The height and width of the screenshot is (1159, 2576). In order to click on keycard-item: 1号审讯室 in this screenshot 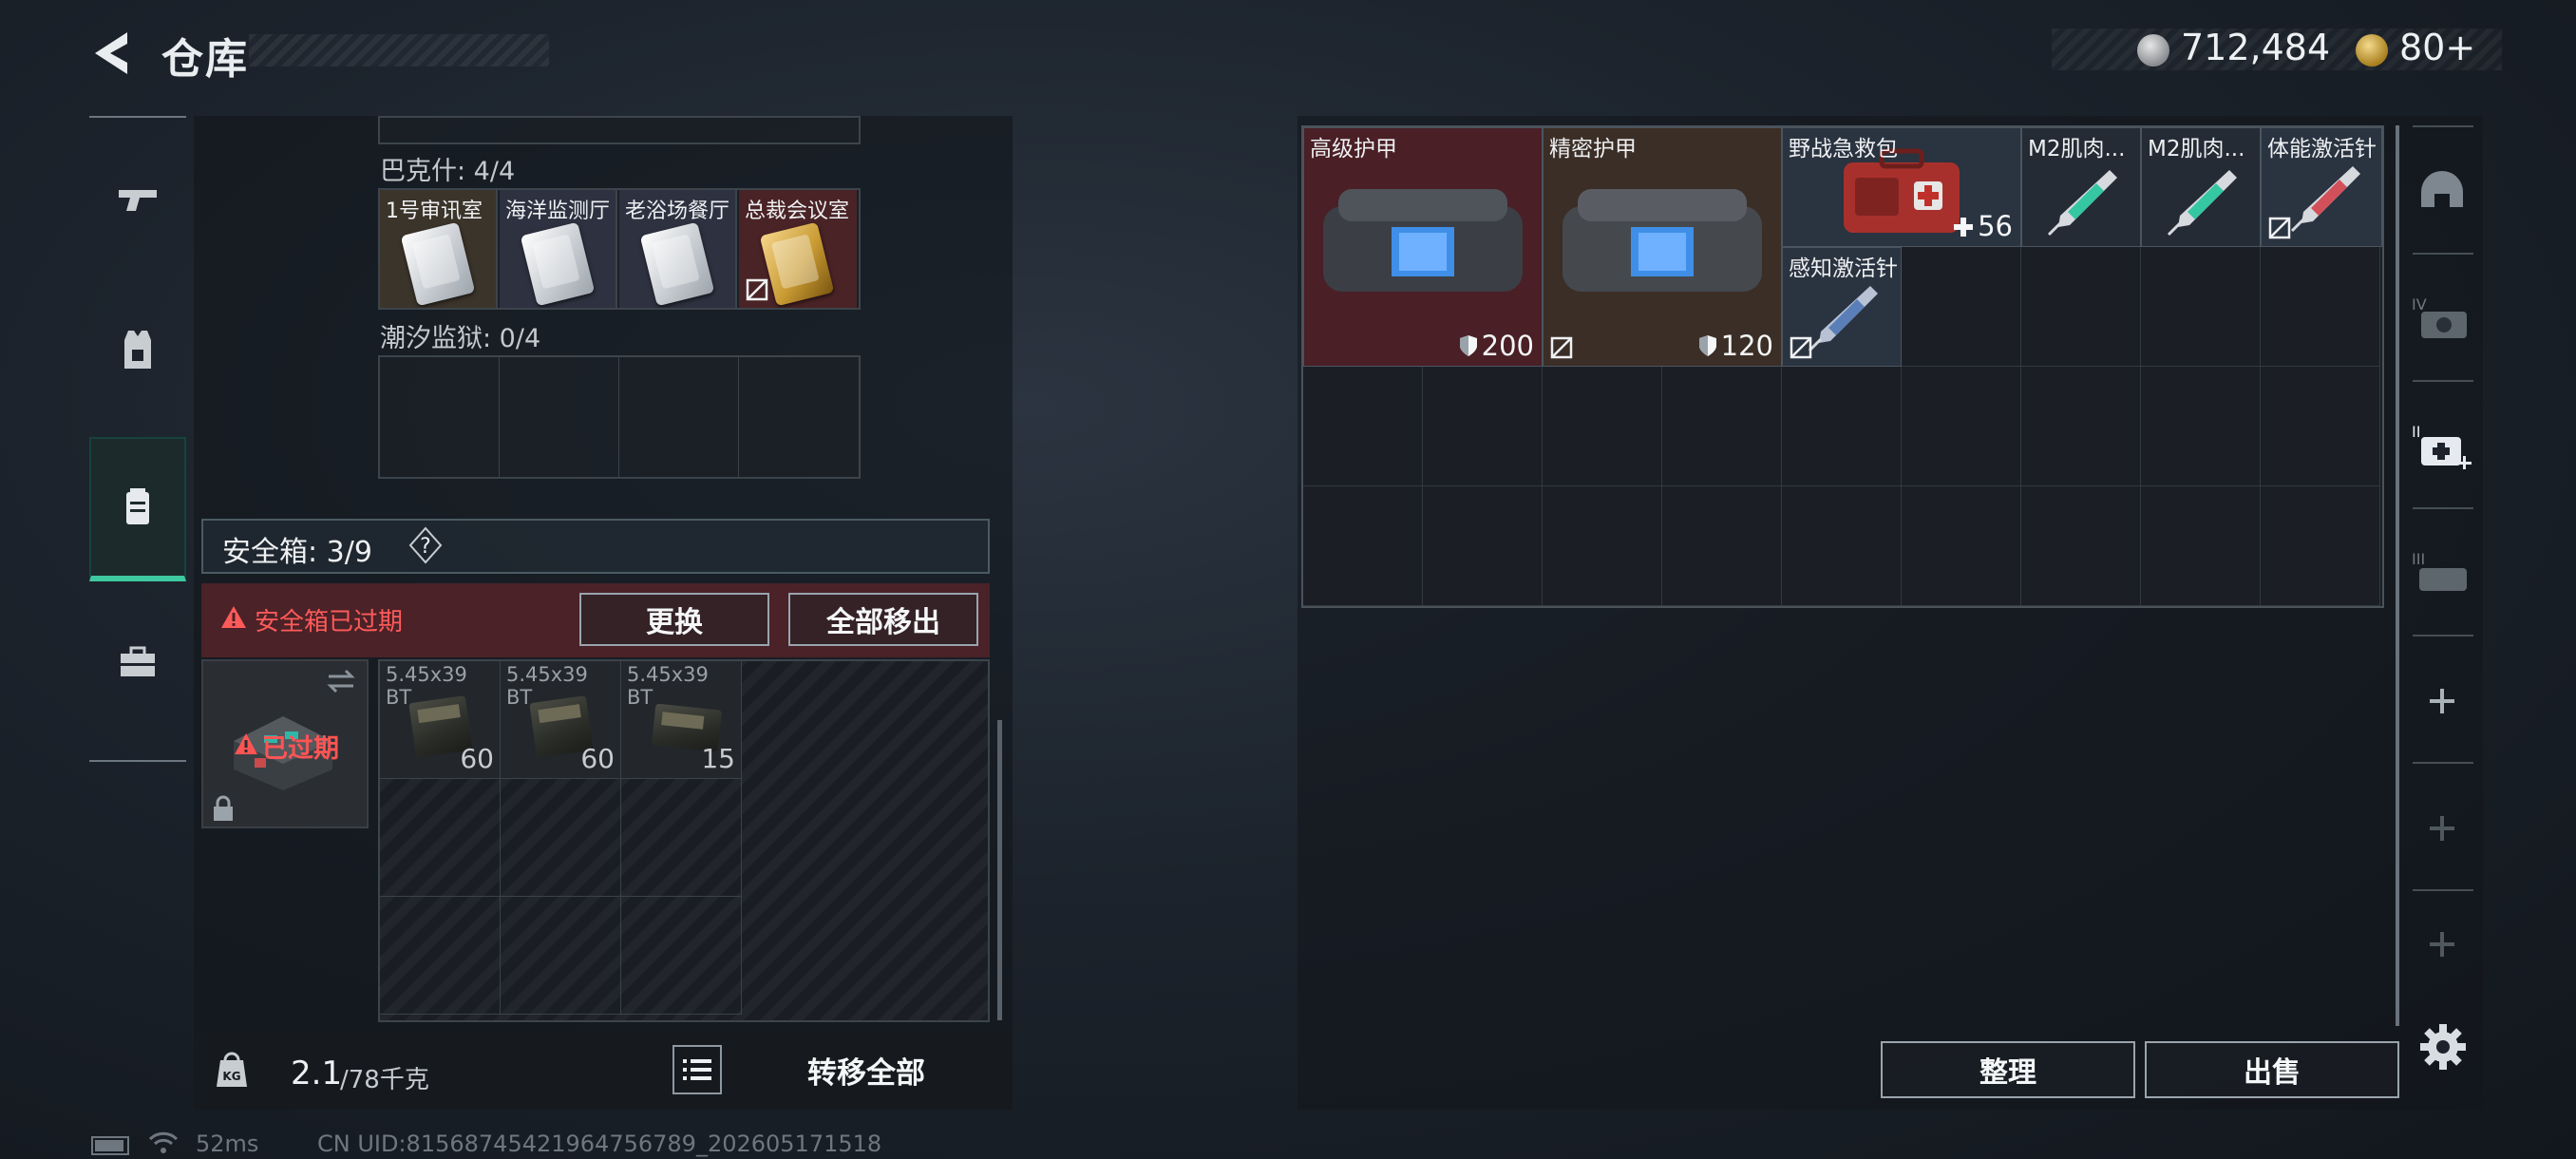, I will do `click(439, 249)`.